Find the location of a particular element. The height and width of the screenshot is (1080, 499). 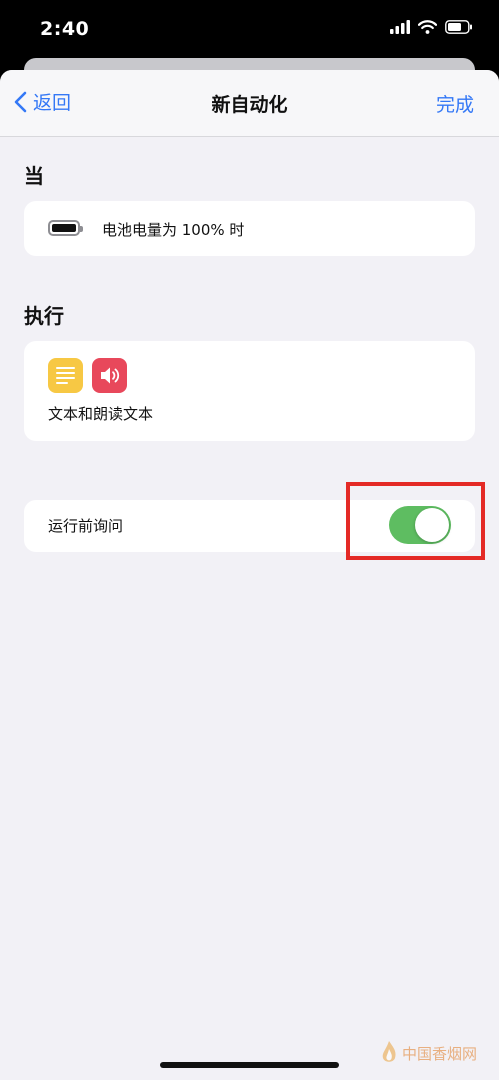

trigger-card: 电池电量为 100% 时 is located at coordinates (249, 228).